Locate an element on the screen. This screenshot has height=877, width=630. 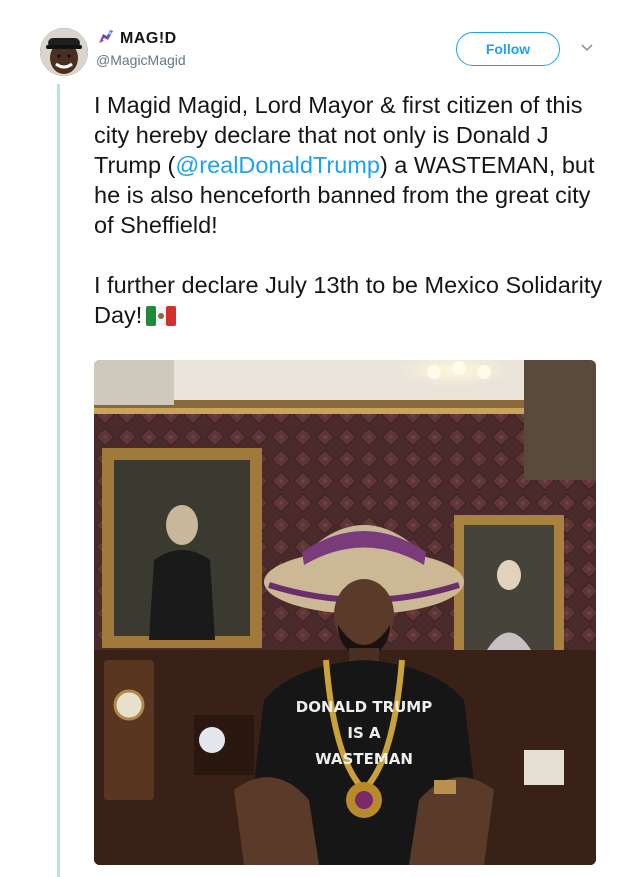
thread-line is located at coordinates (58, 480).